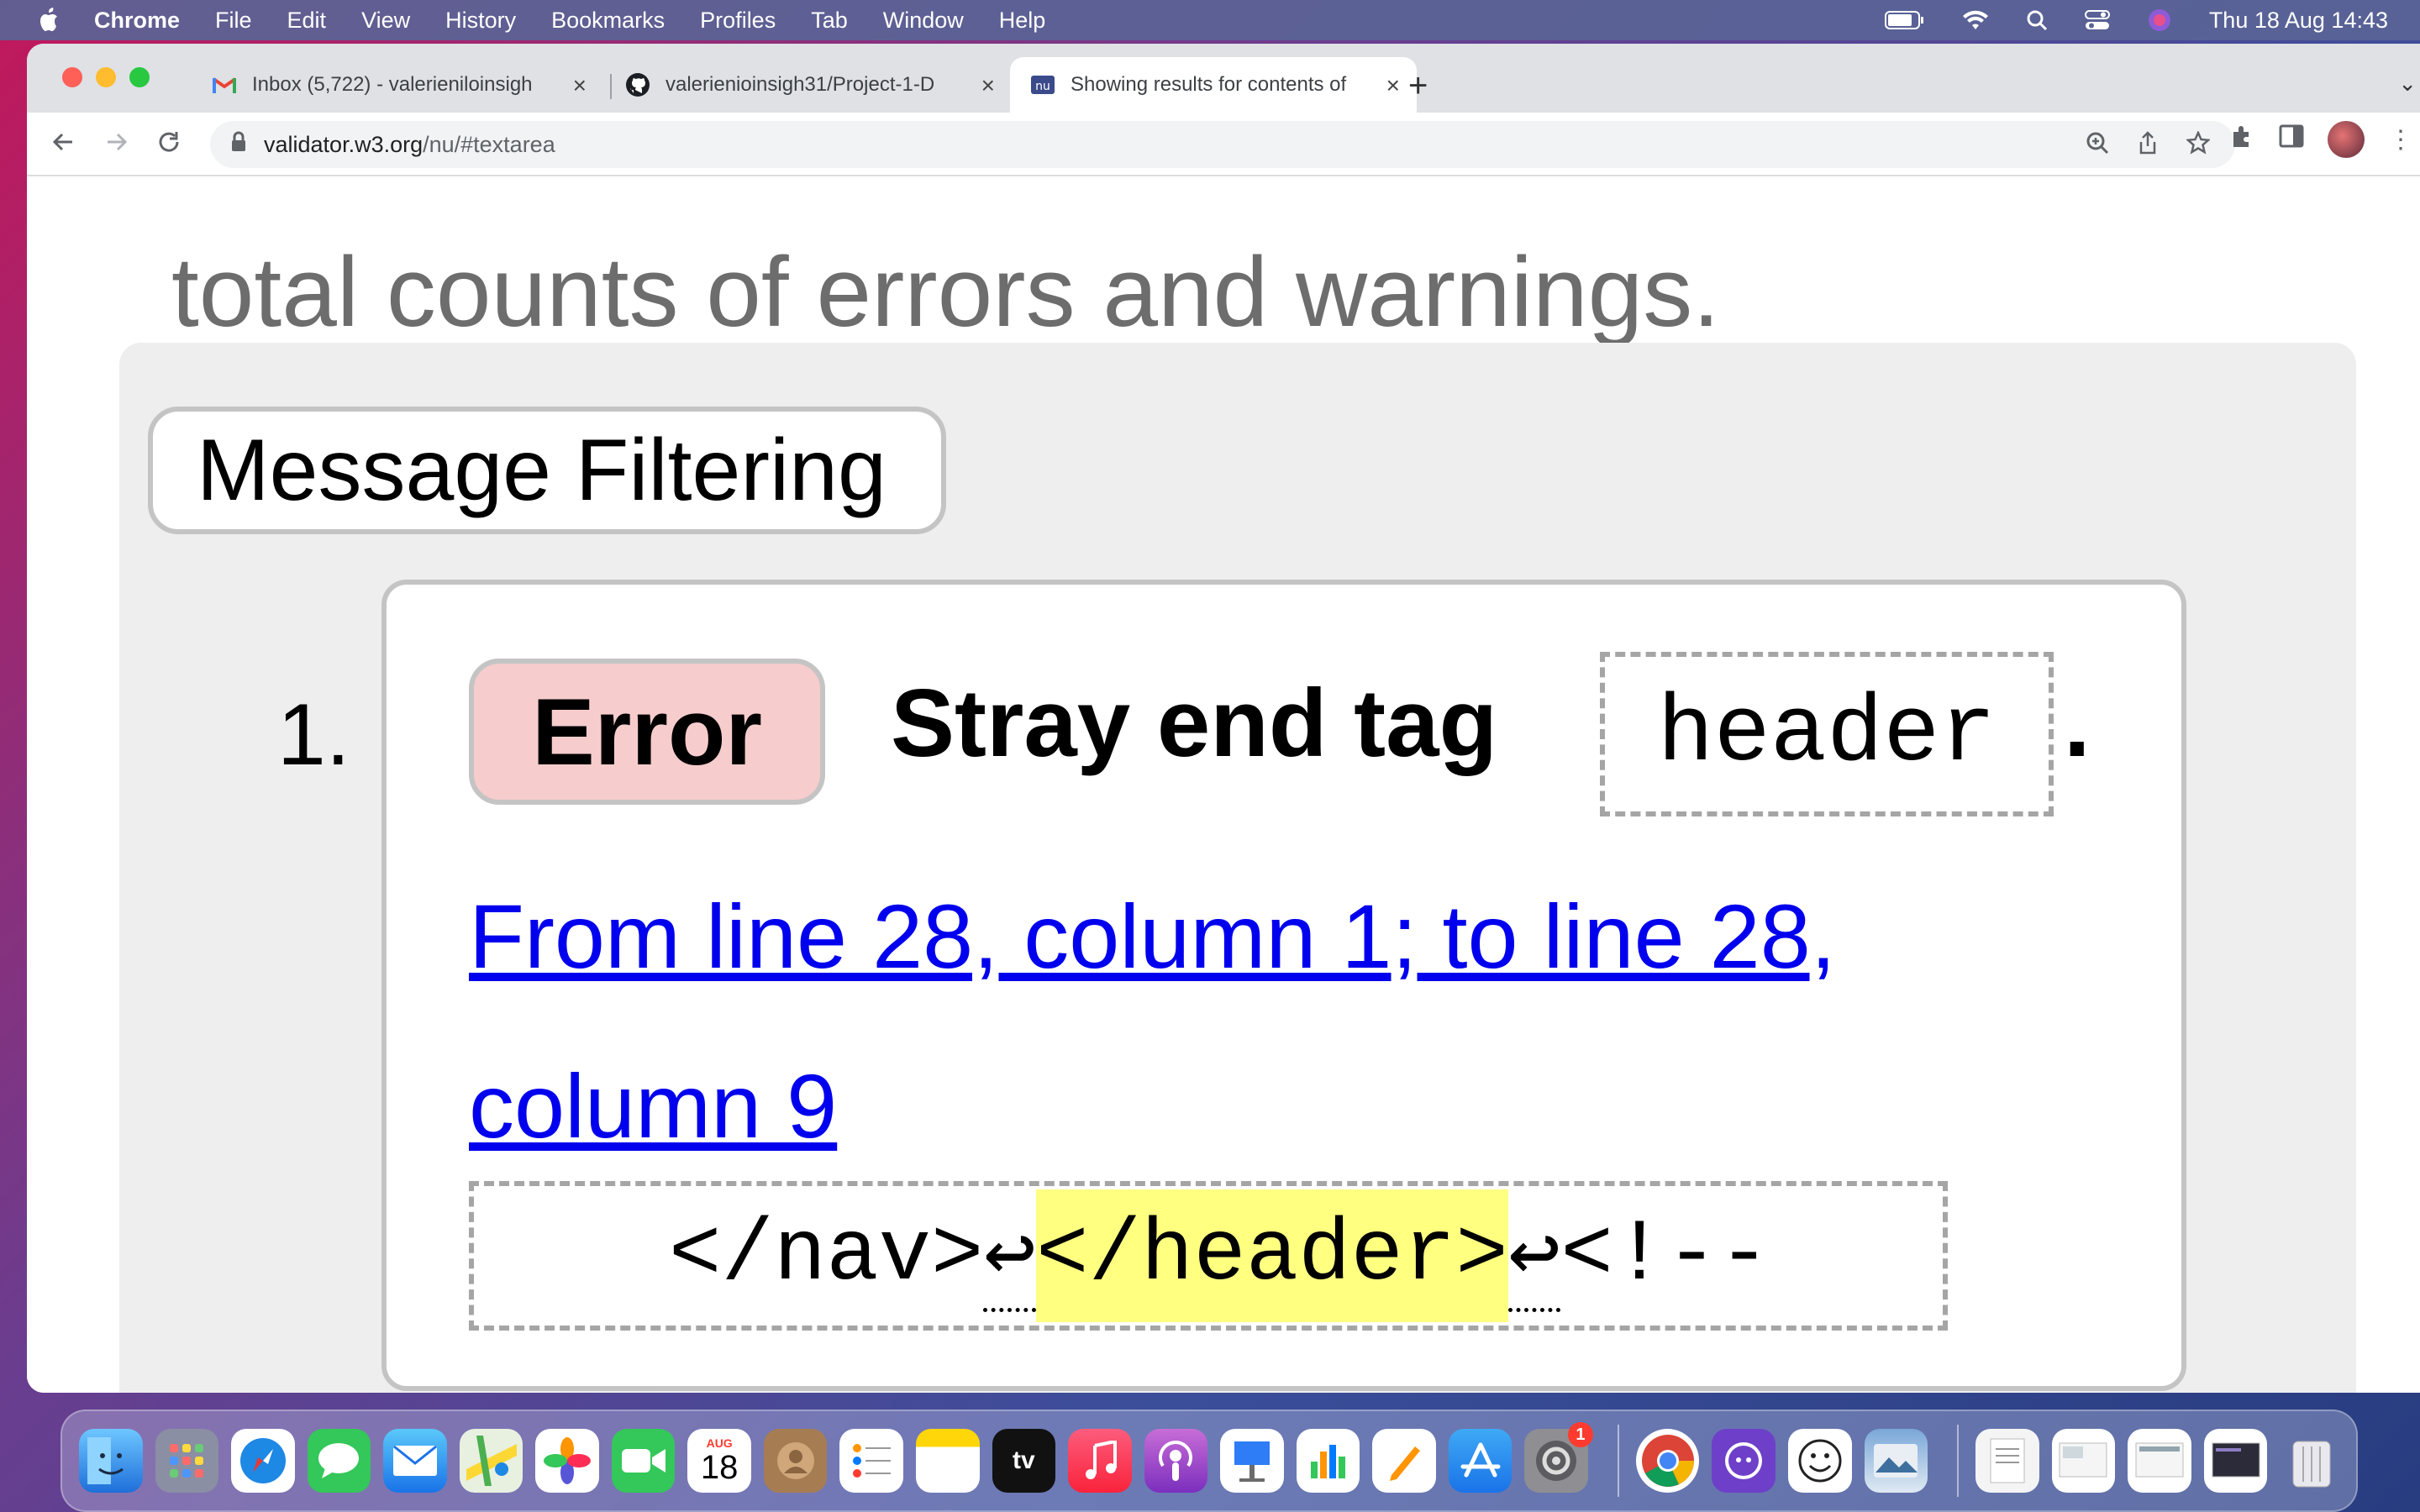 This screenshot has width=2420, height=1512. What do you see at coordinates (871, 1461) in the screenshot?
I see `reminders-icon` at bounding box center [871, 1461].